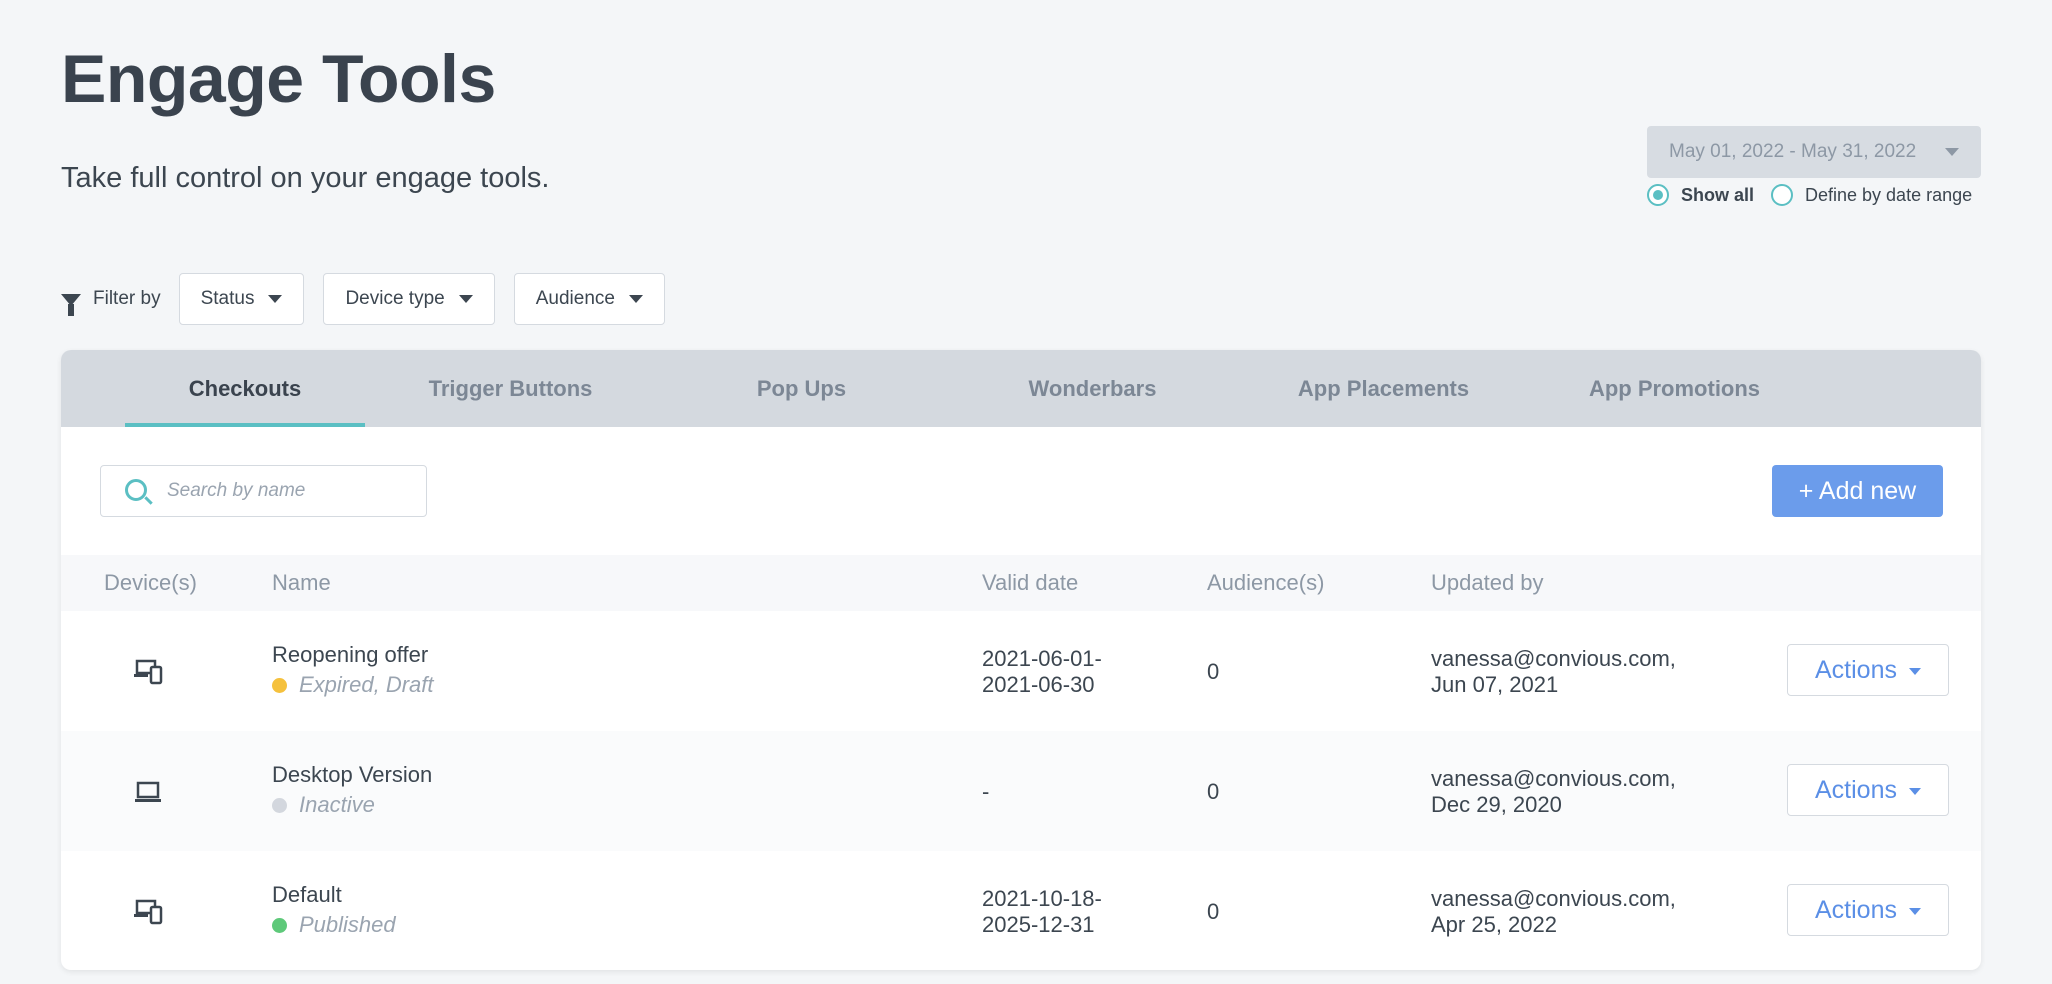  I want to click on tab-app-promotions: App Promotions, so click(1674, 388).